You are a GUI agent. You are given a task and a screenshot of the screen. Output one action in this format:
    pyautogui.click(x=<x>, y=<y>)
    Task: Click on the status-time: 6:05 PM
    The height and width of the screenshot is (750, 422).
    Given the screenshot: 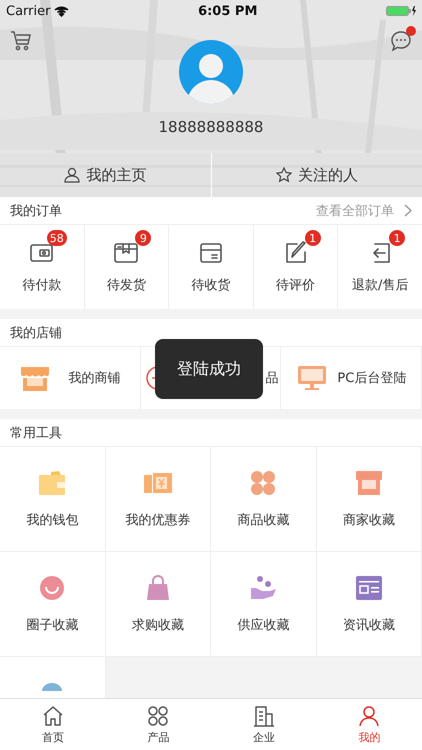 What is the action you would take?
    pyautogui.click(x=228, y=11)
    